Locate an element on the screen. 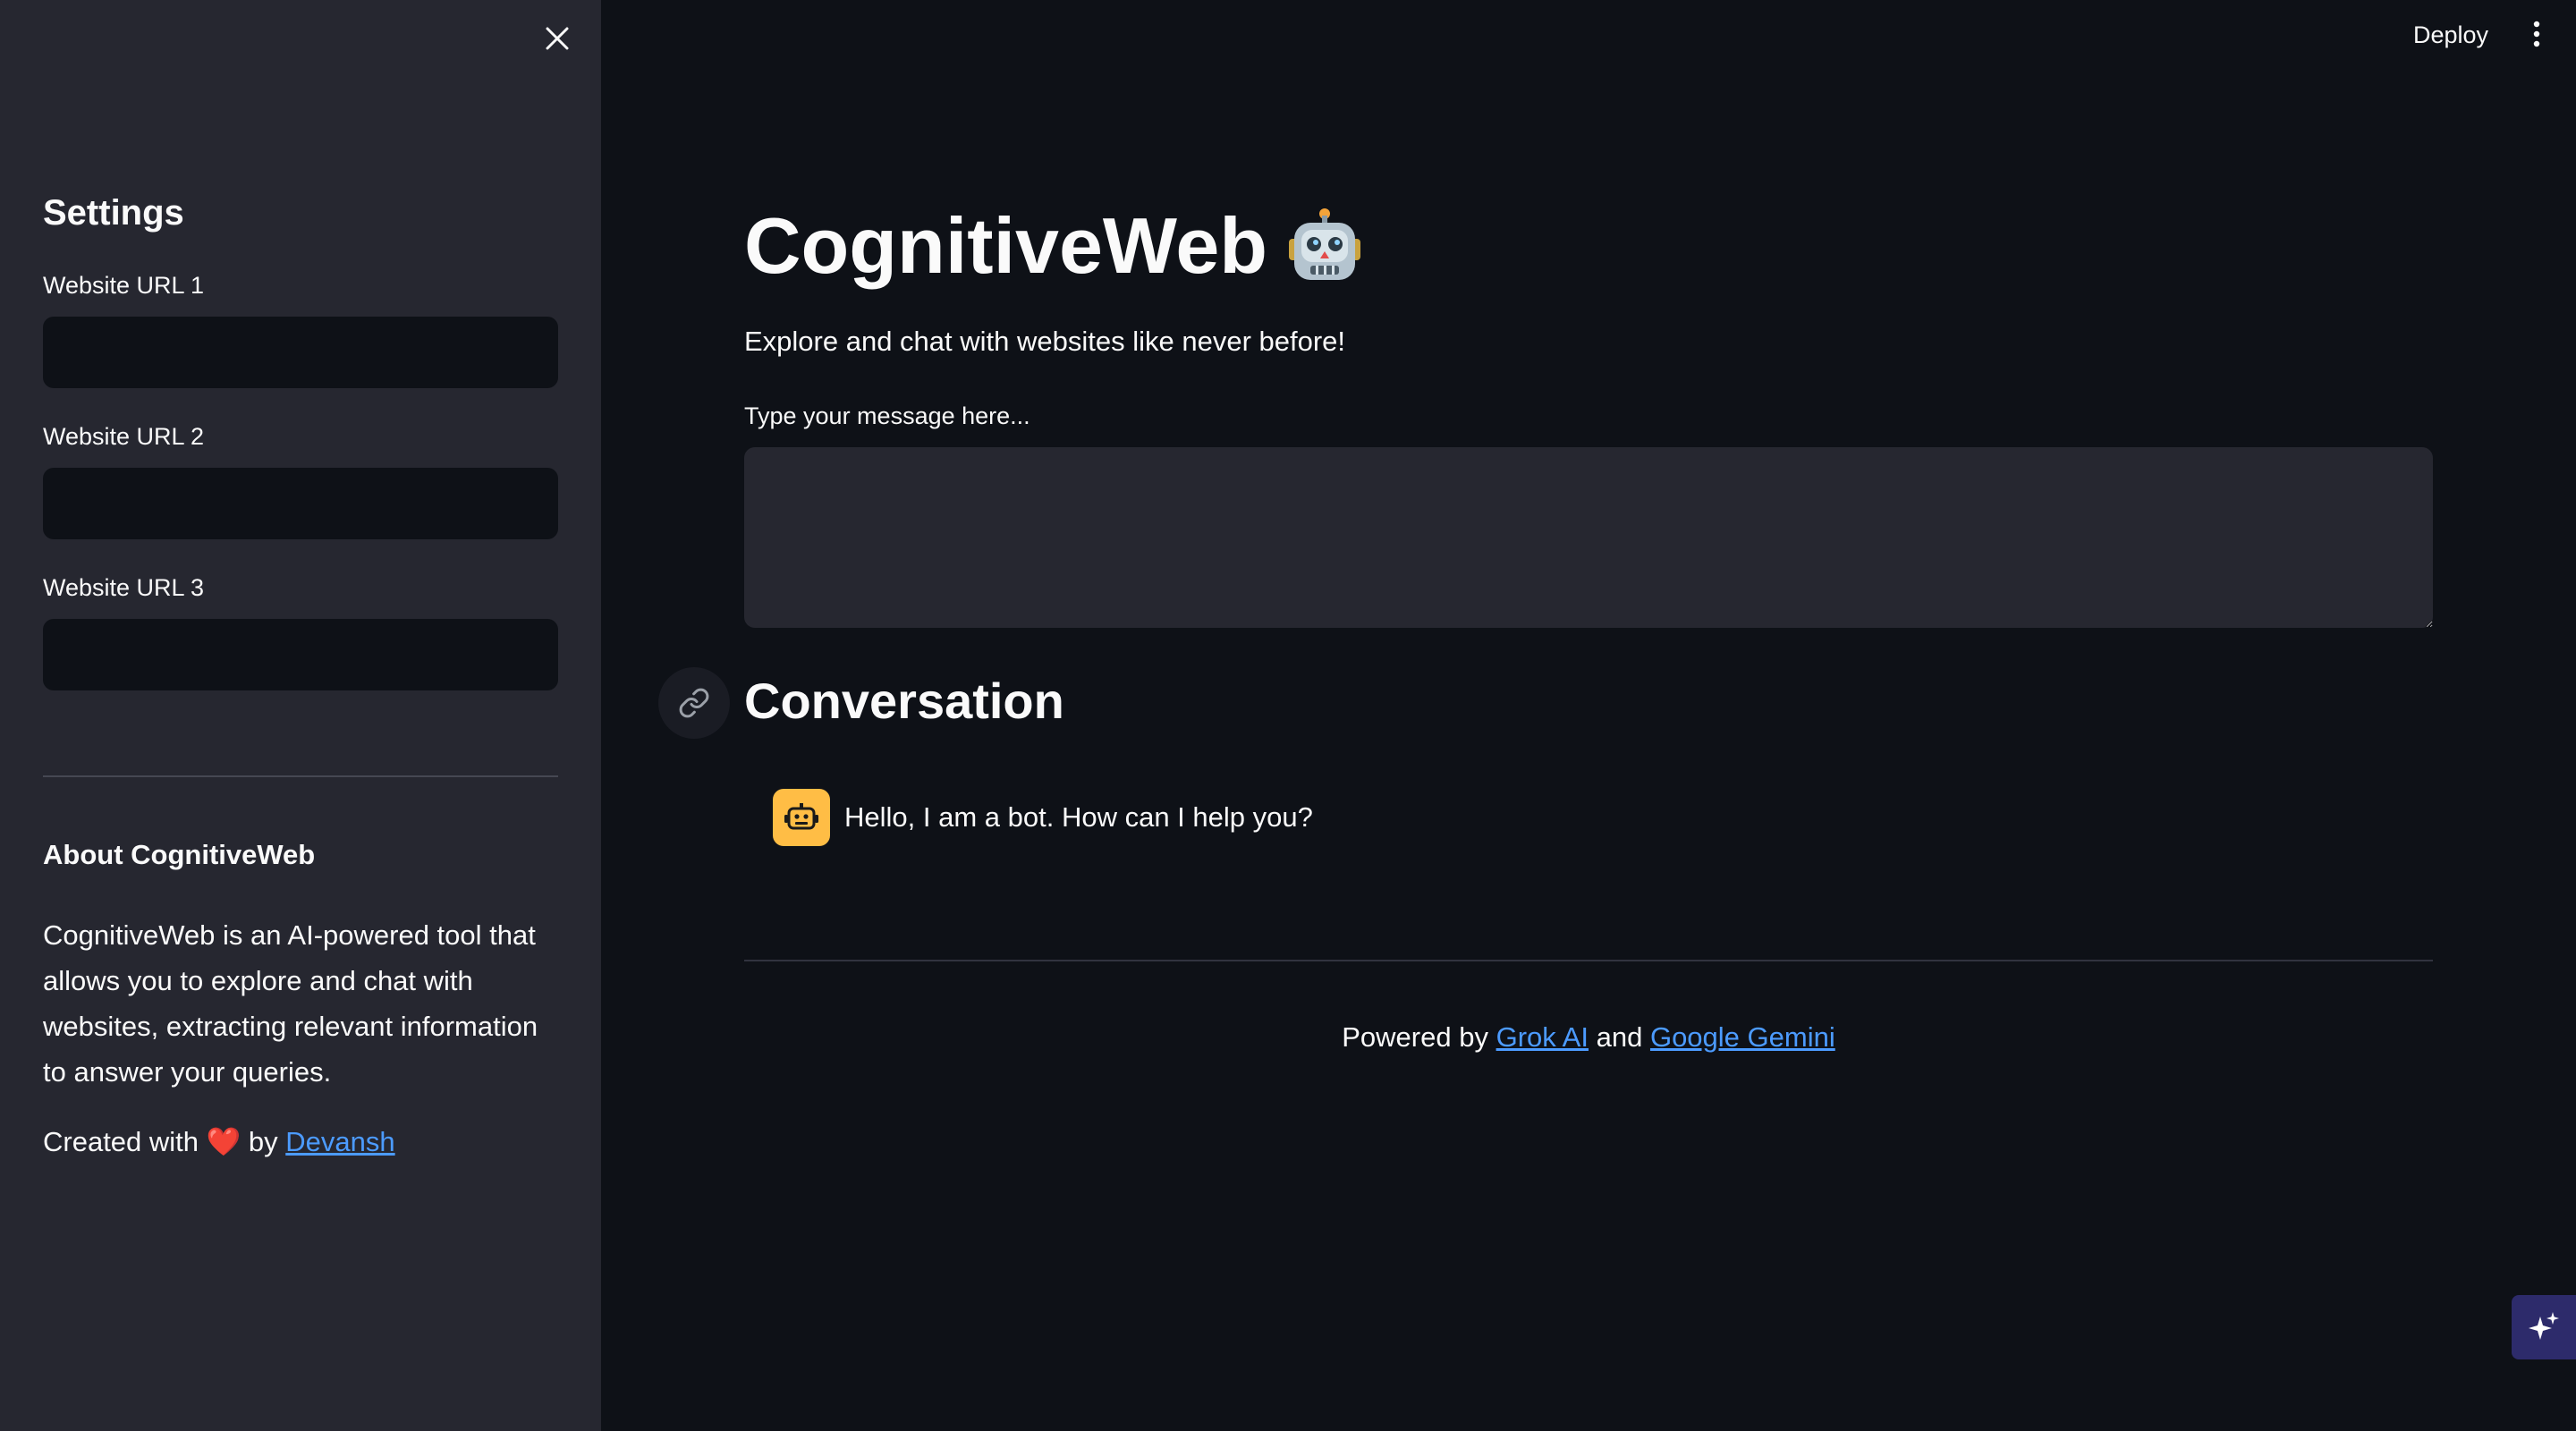 This screenshot has height=1431, width=2576. google-gemini-link: Google Gemini is located at coordinates (1742, 1037).